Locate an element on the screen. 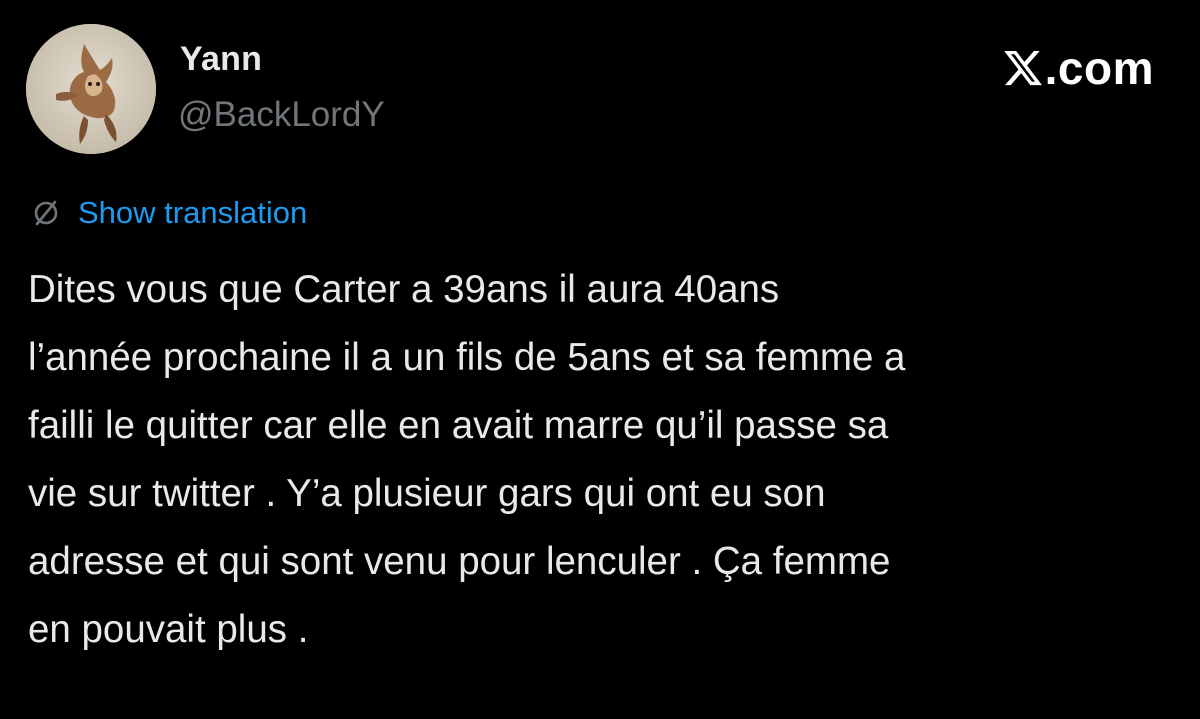 The image size is (1200, 719). x-logo-icon is located at coordinates (1023, 68).